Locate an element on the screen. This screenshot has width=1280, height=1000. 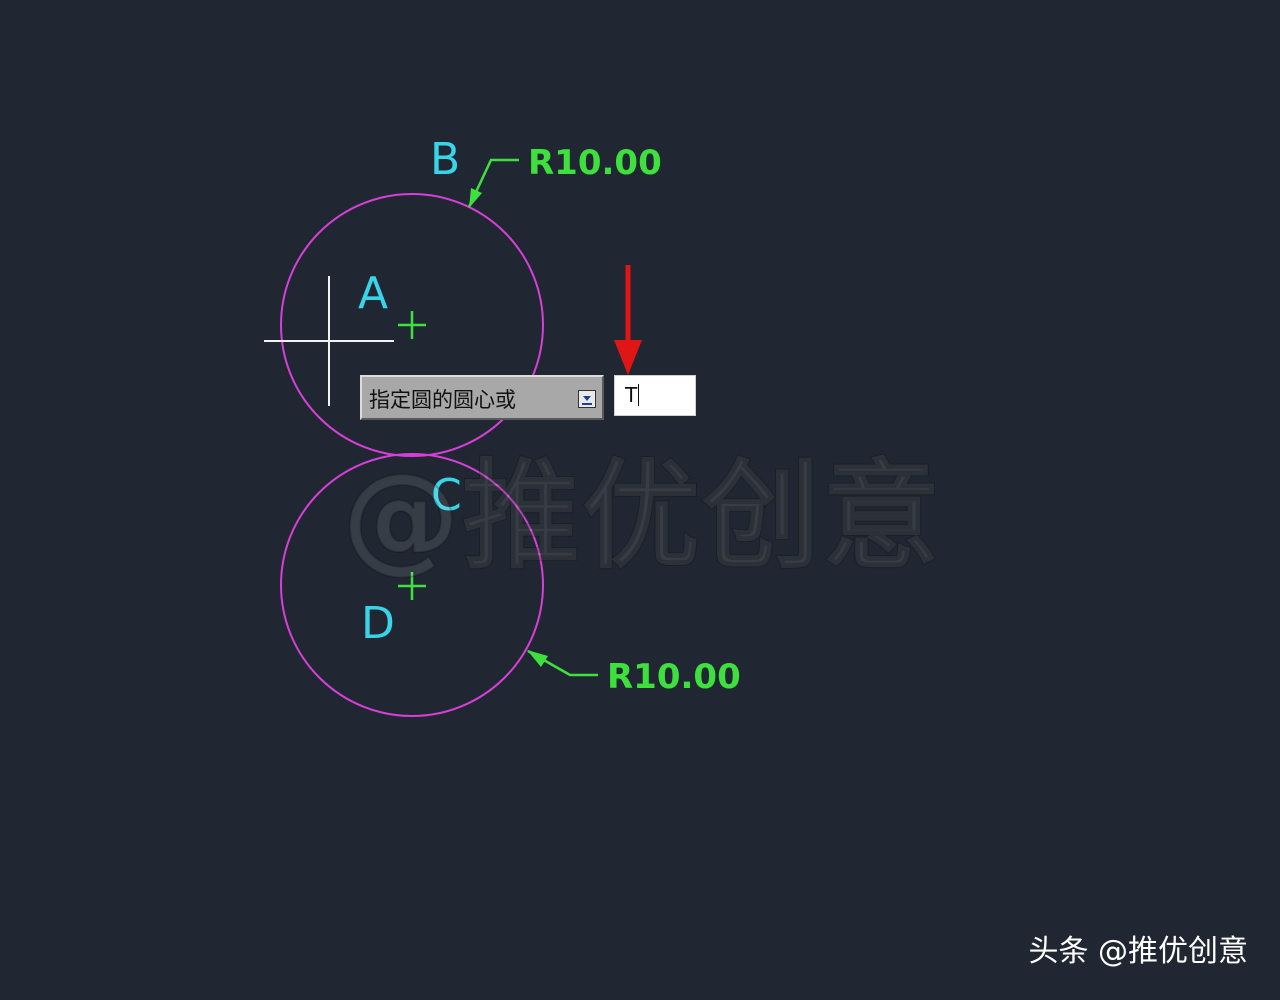
command-input-value: T is located at coordinates (631, 395).